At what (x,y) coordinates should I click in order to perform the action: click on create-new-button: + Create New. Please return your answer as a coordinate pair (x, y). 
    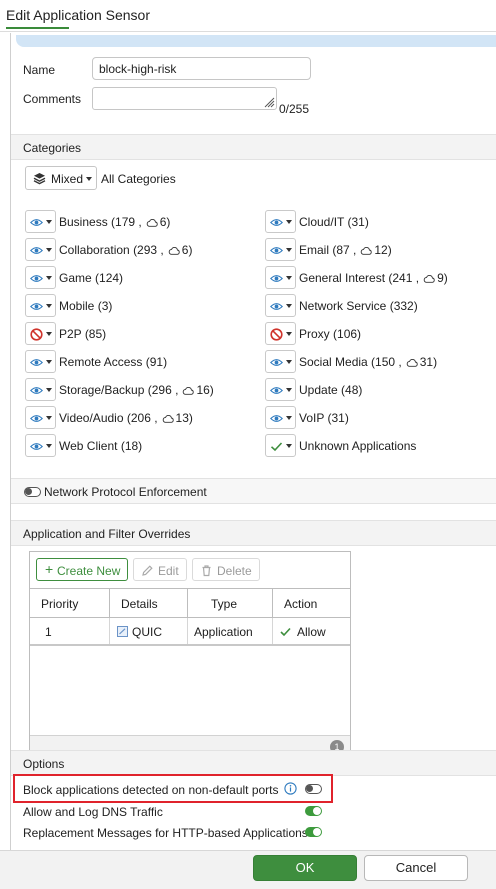
    Looking at the image, I should click on (82, 569).